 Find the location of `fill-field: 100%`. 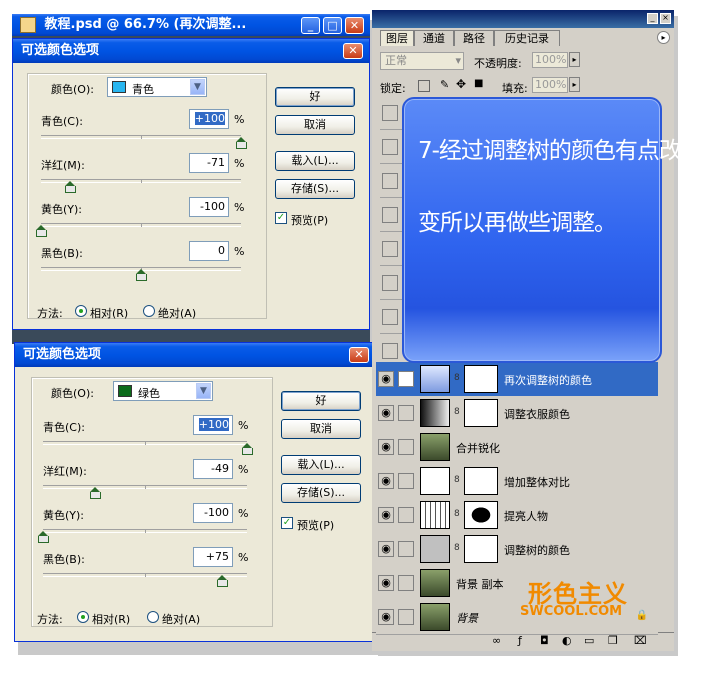

fill-field: 100% is located at coordinates (550, 85).